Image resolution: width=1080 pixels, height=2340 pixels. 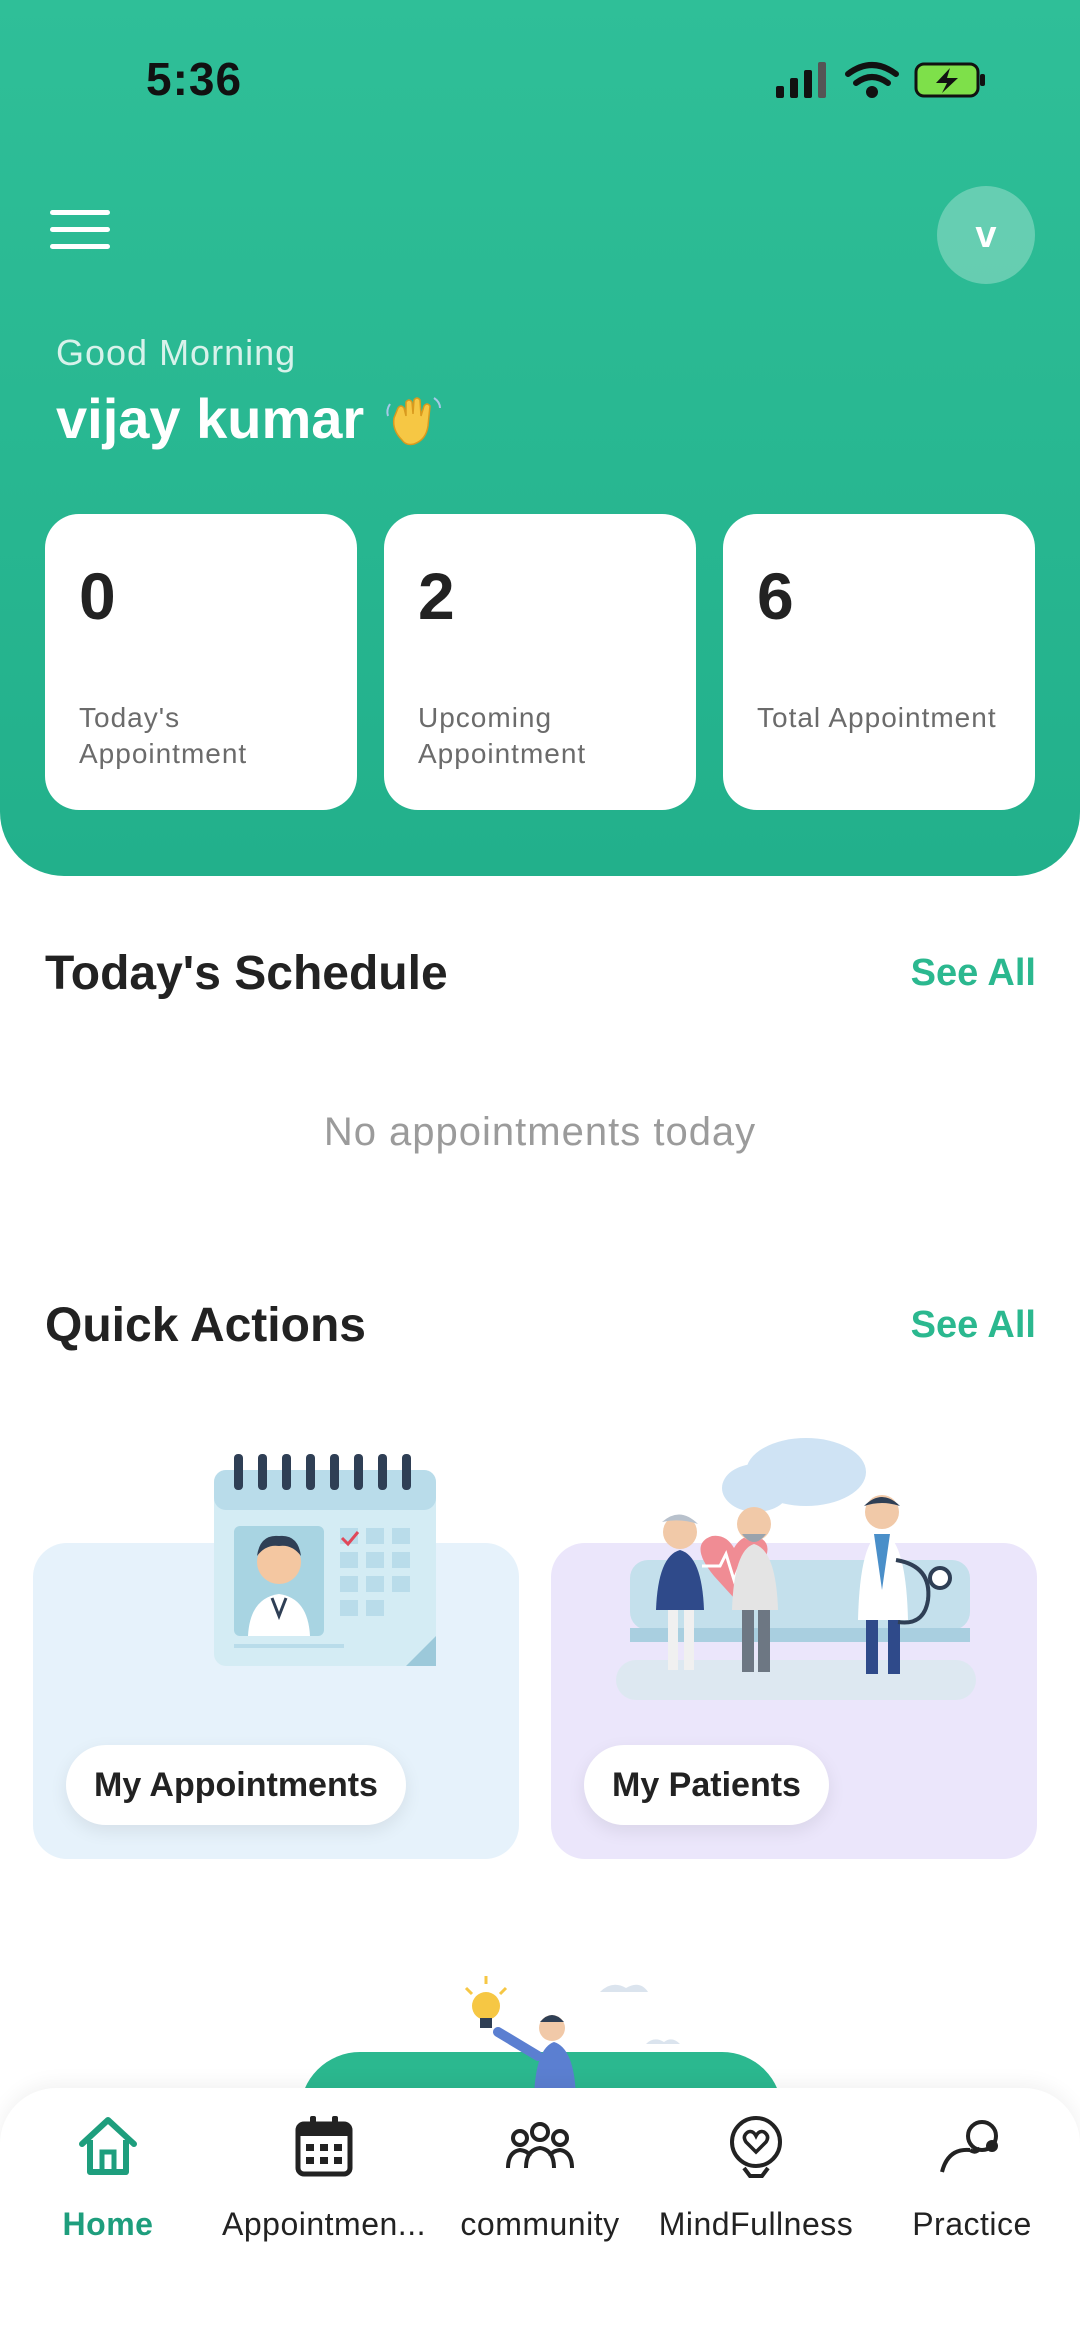 I want to click on patients-illustration, so click(x=796, y=1569).